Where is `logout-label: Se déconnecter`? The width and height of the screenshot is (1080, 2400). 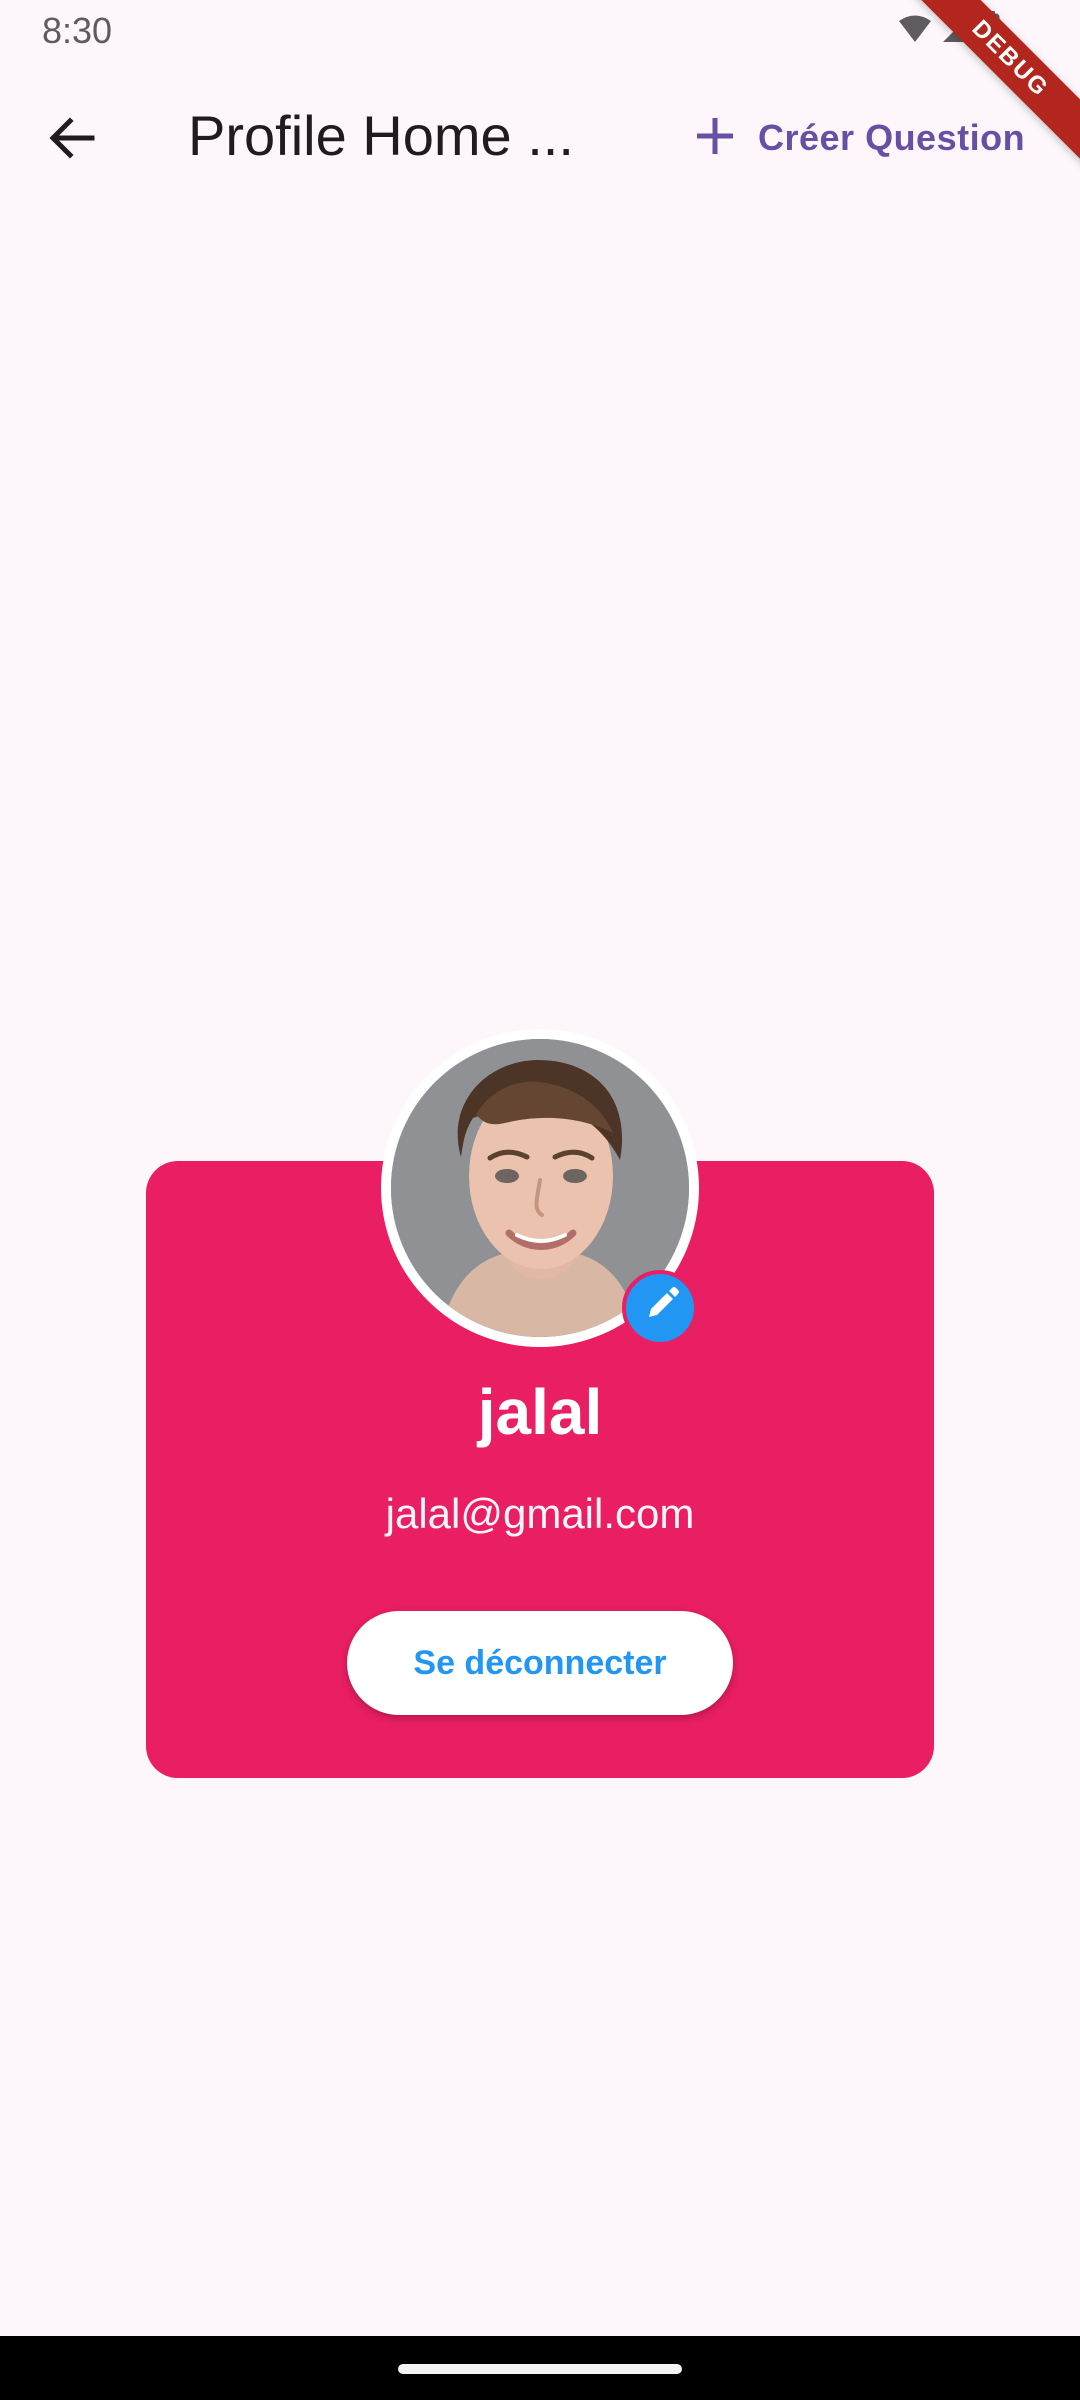 logout-label: Se déconnecter is located at coordinates (540, 1662).